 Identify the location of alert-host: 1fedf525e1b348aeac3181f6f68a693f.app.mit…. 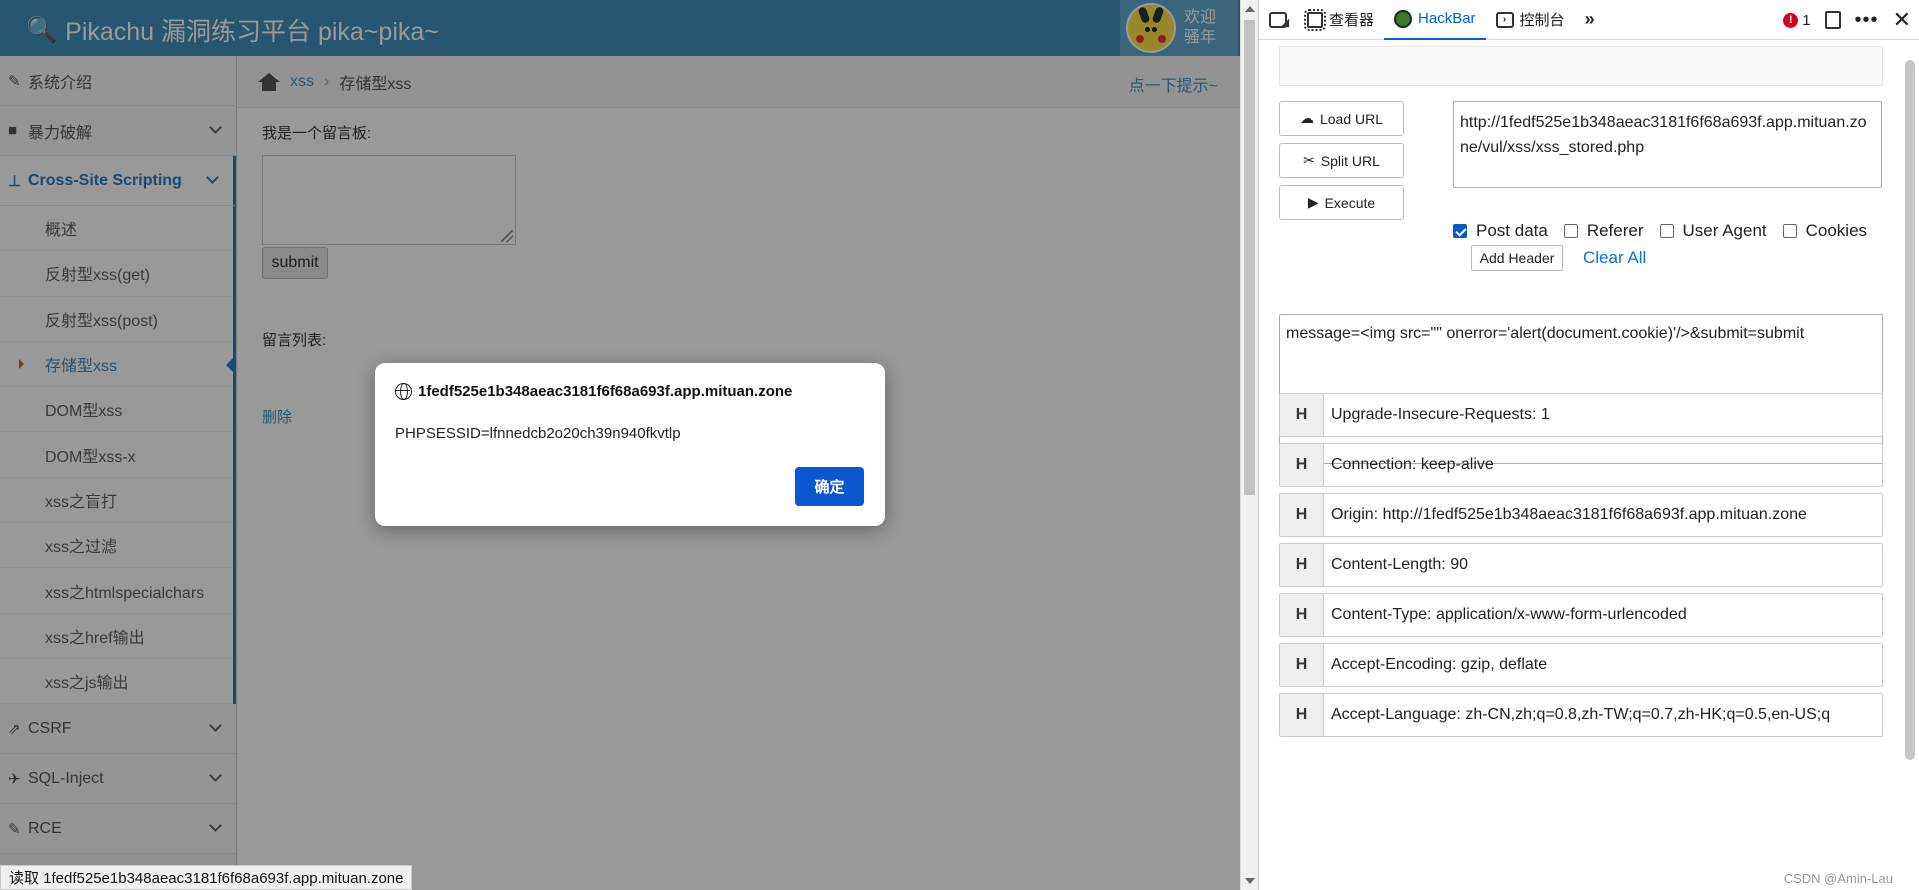
(605, 391).